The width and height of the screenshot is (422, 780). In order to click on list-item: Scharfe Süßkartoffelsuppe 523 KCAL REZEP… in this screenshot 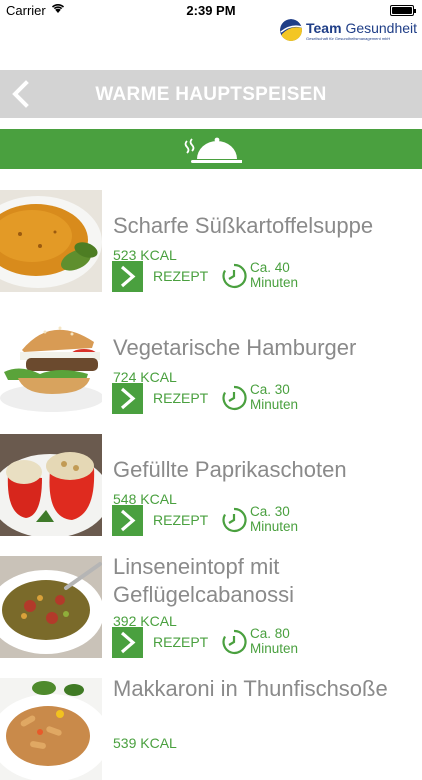, I will do `click(211, 241)`.